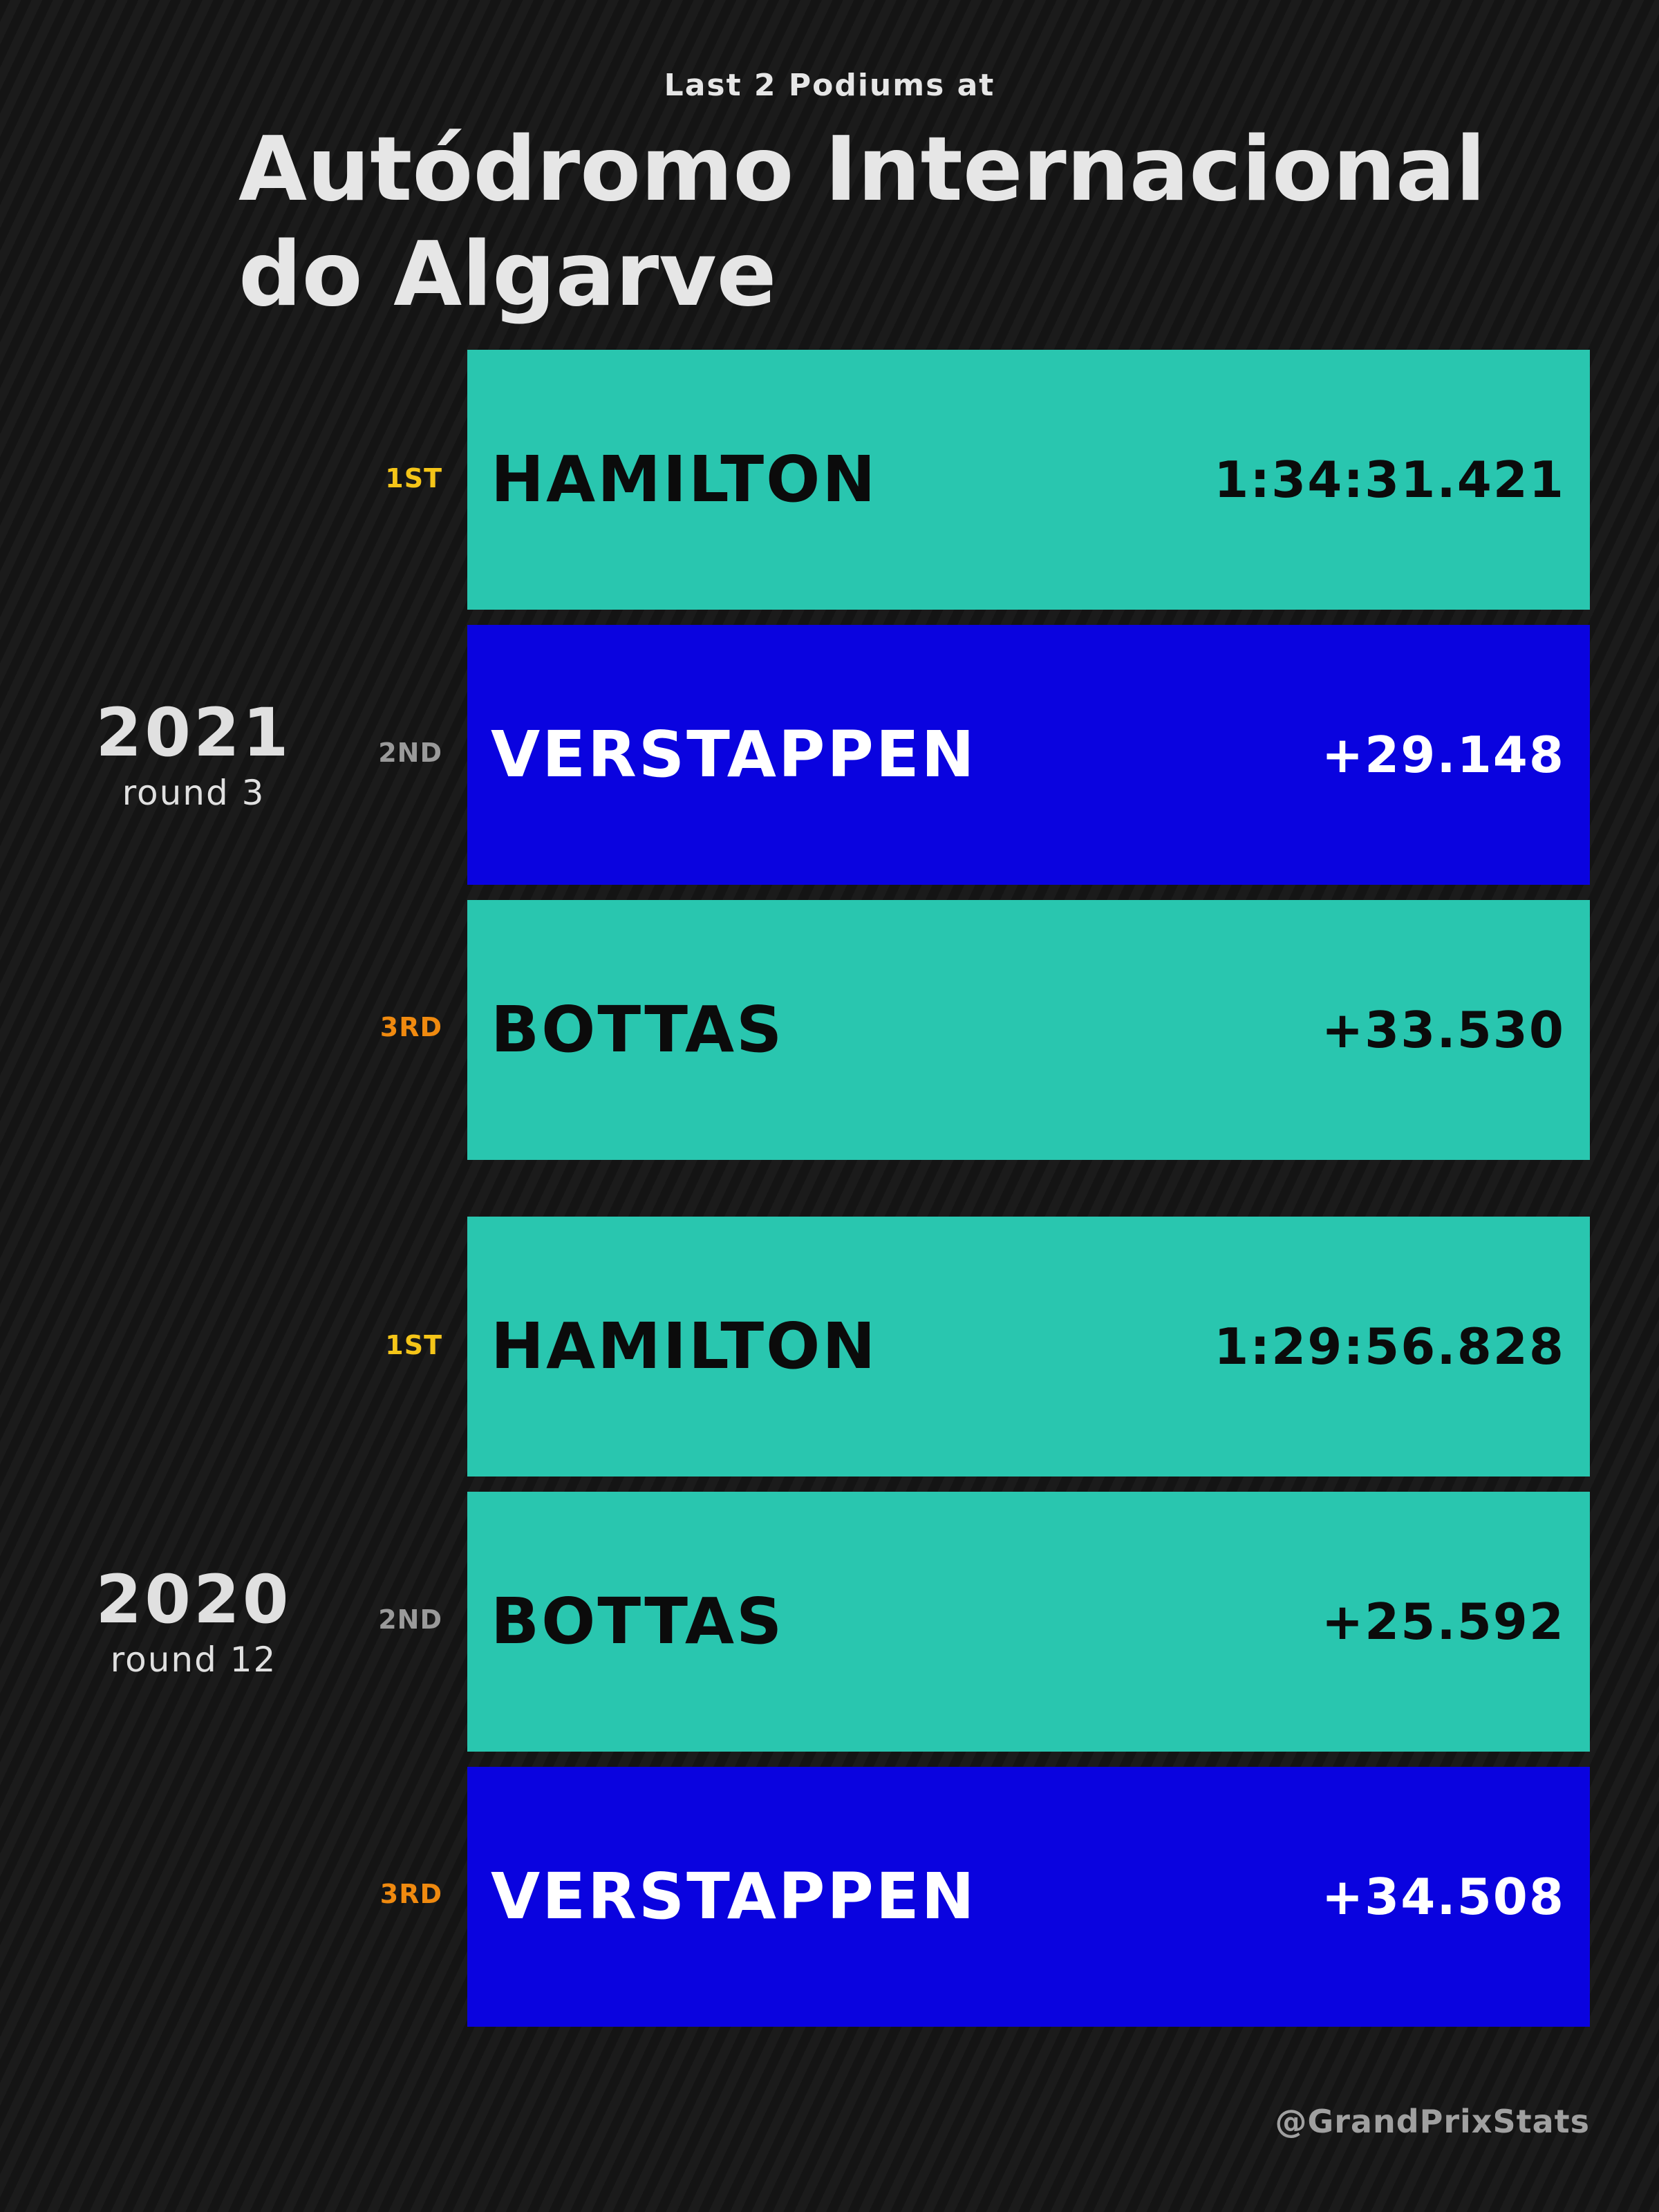  Describe the element at coordinates (829, 85) in the screenshot. I see `subtitle: Last 2 Podiums at` at that location.